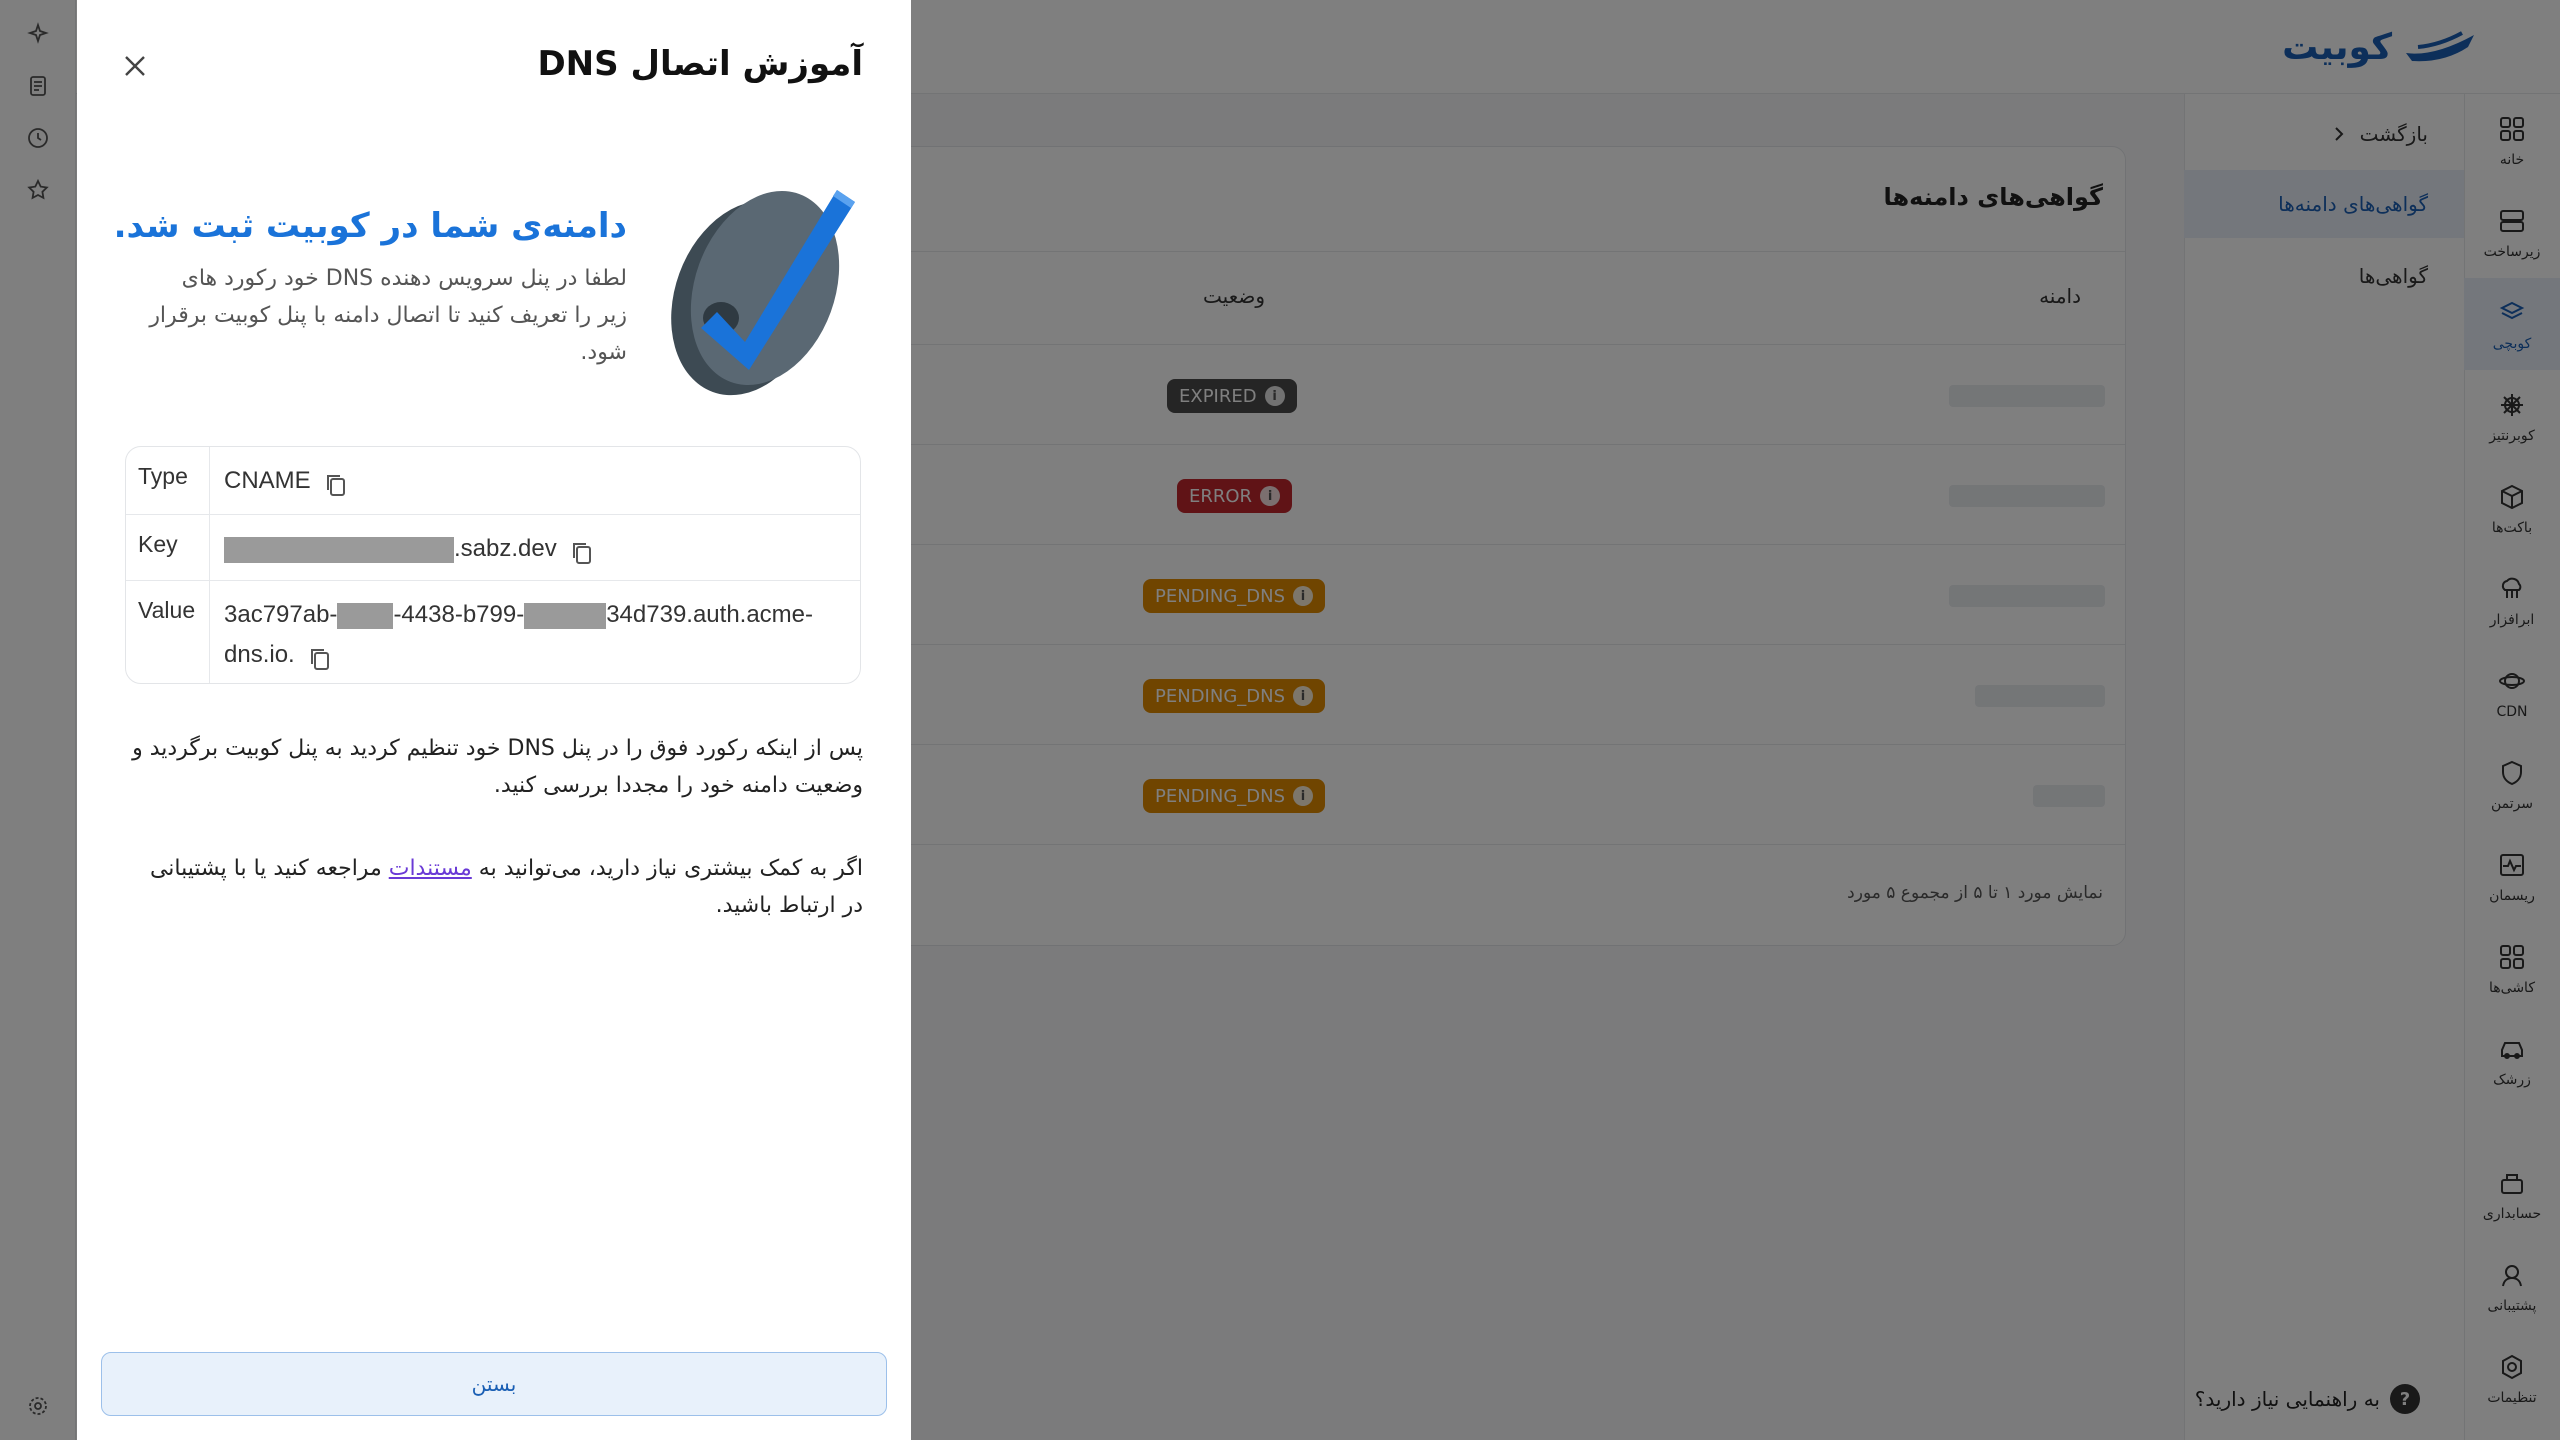  Describe the element at coordinates (168, 547) in the screenshot. I see `record-key-label: Key` at that location.